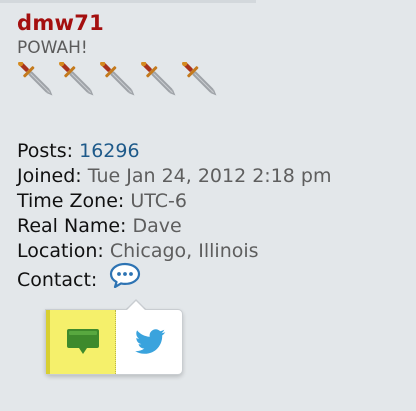  What do you see at coordinates (71, 201) in the screenshot?
I see `timezone-label: Time Zone:` at bounding box center [71, 201].